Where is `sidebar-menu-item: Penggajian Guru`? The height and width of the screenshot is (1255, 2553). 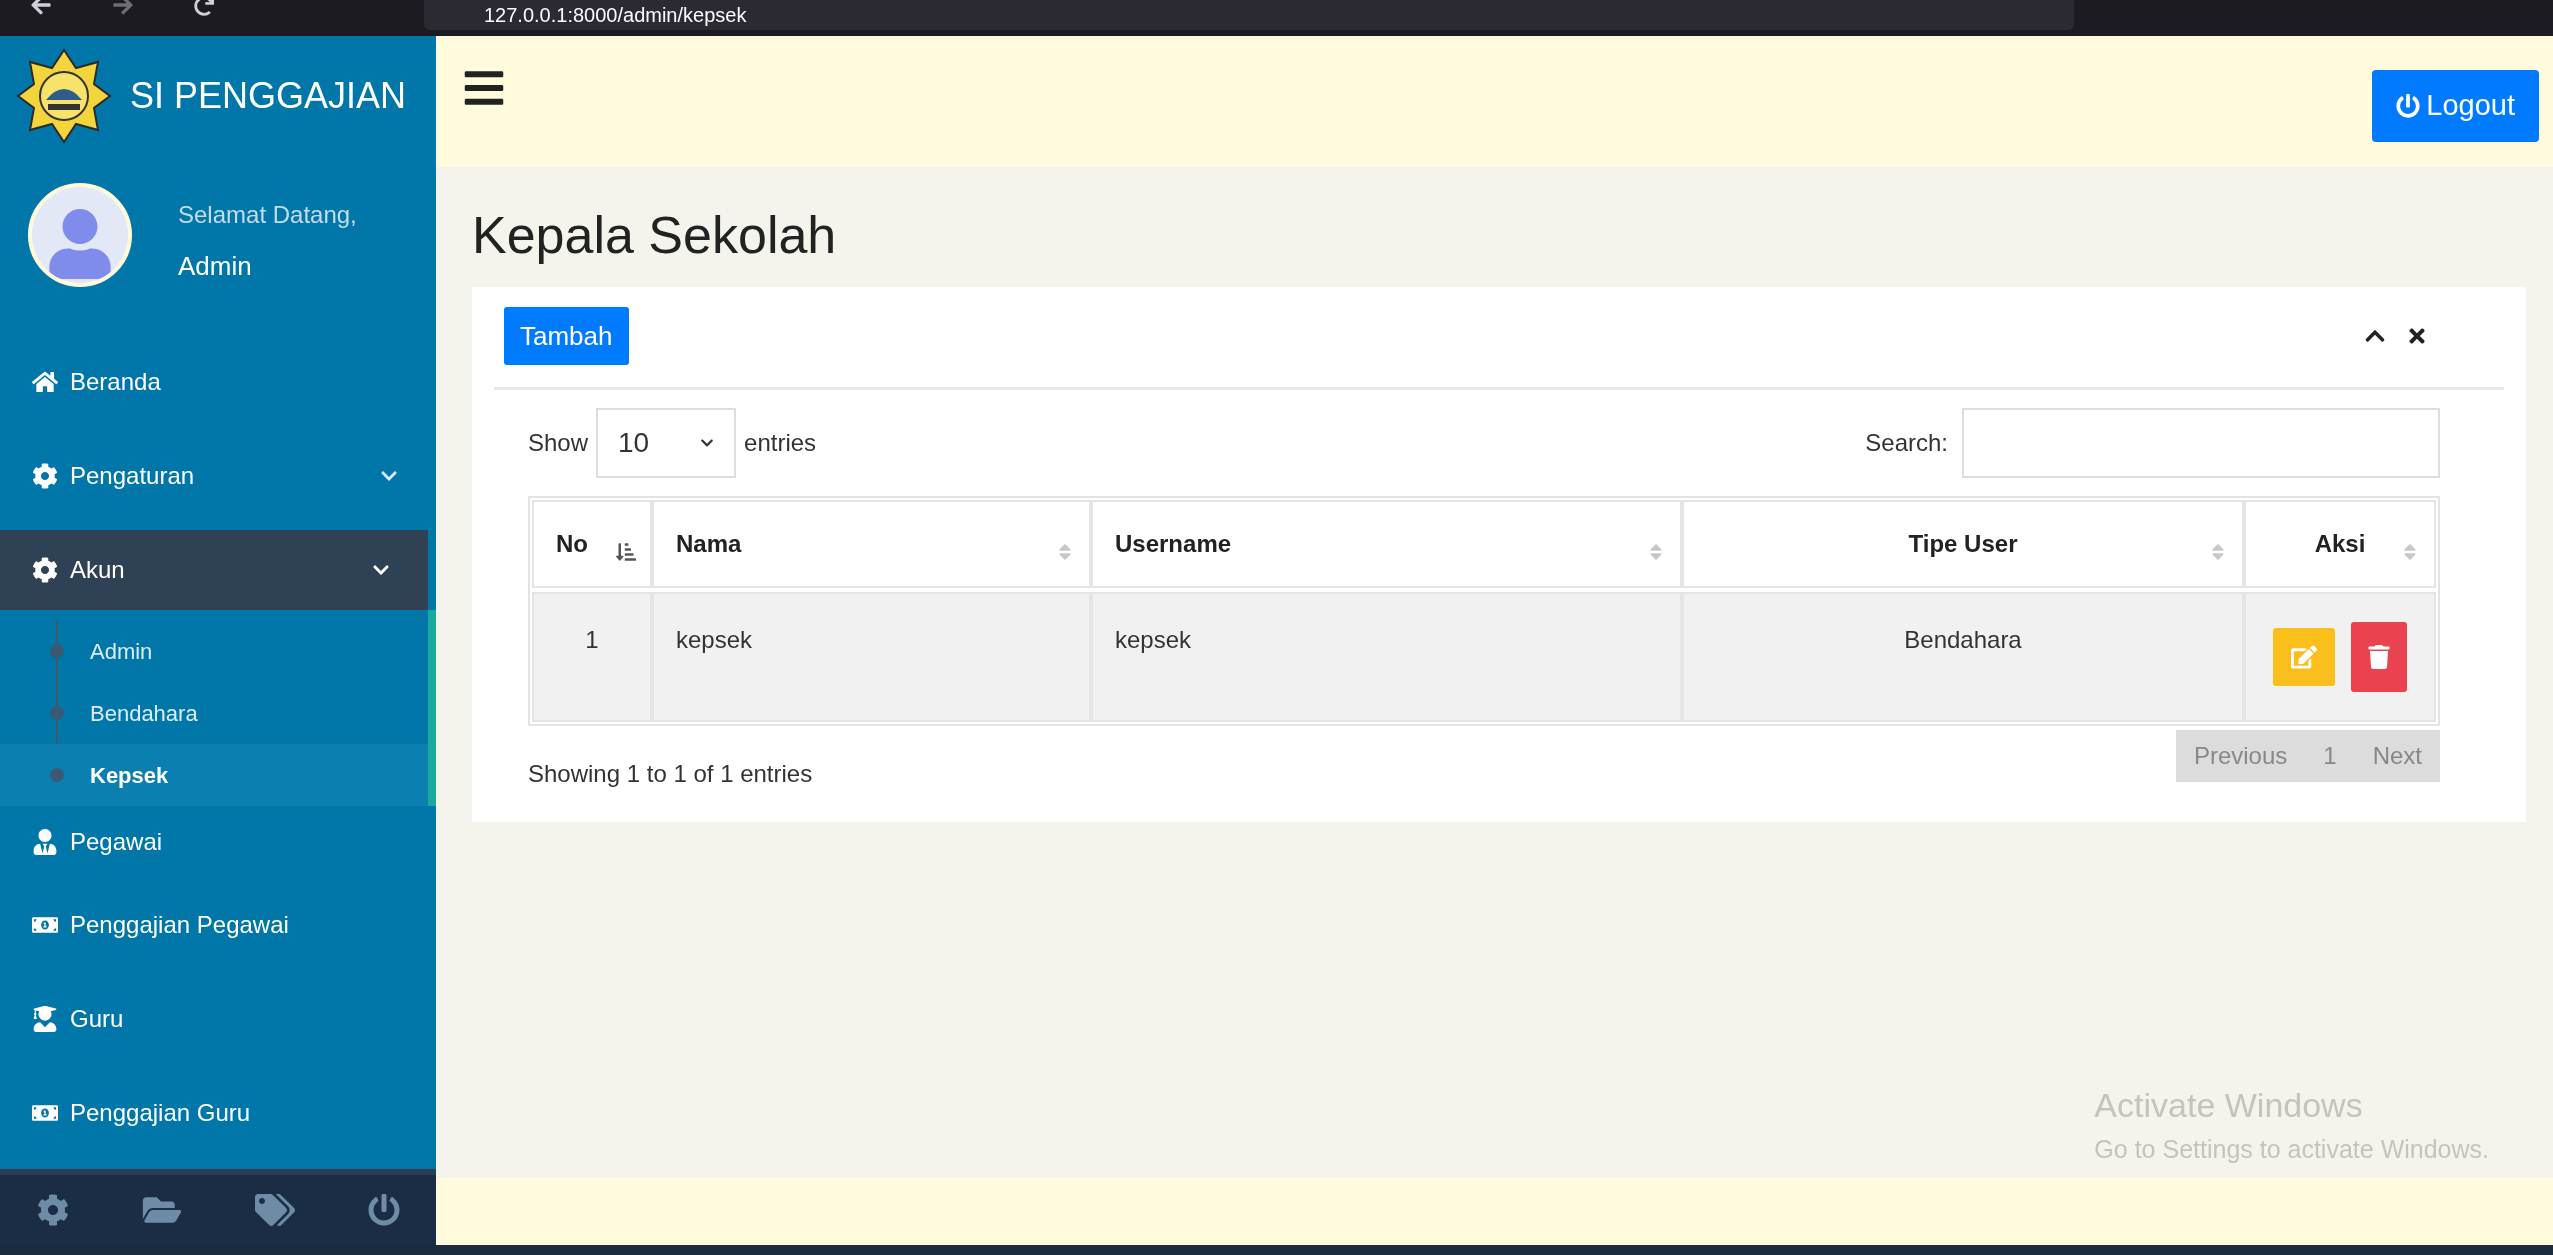 sidebar-menu-item: Penggajian Guru is located at coordinates (218, 1113).